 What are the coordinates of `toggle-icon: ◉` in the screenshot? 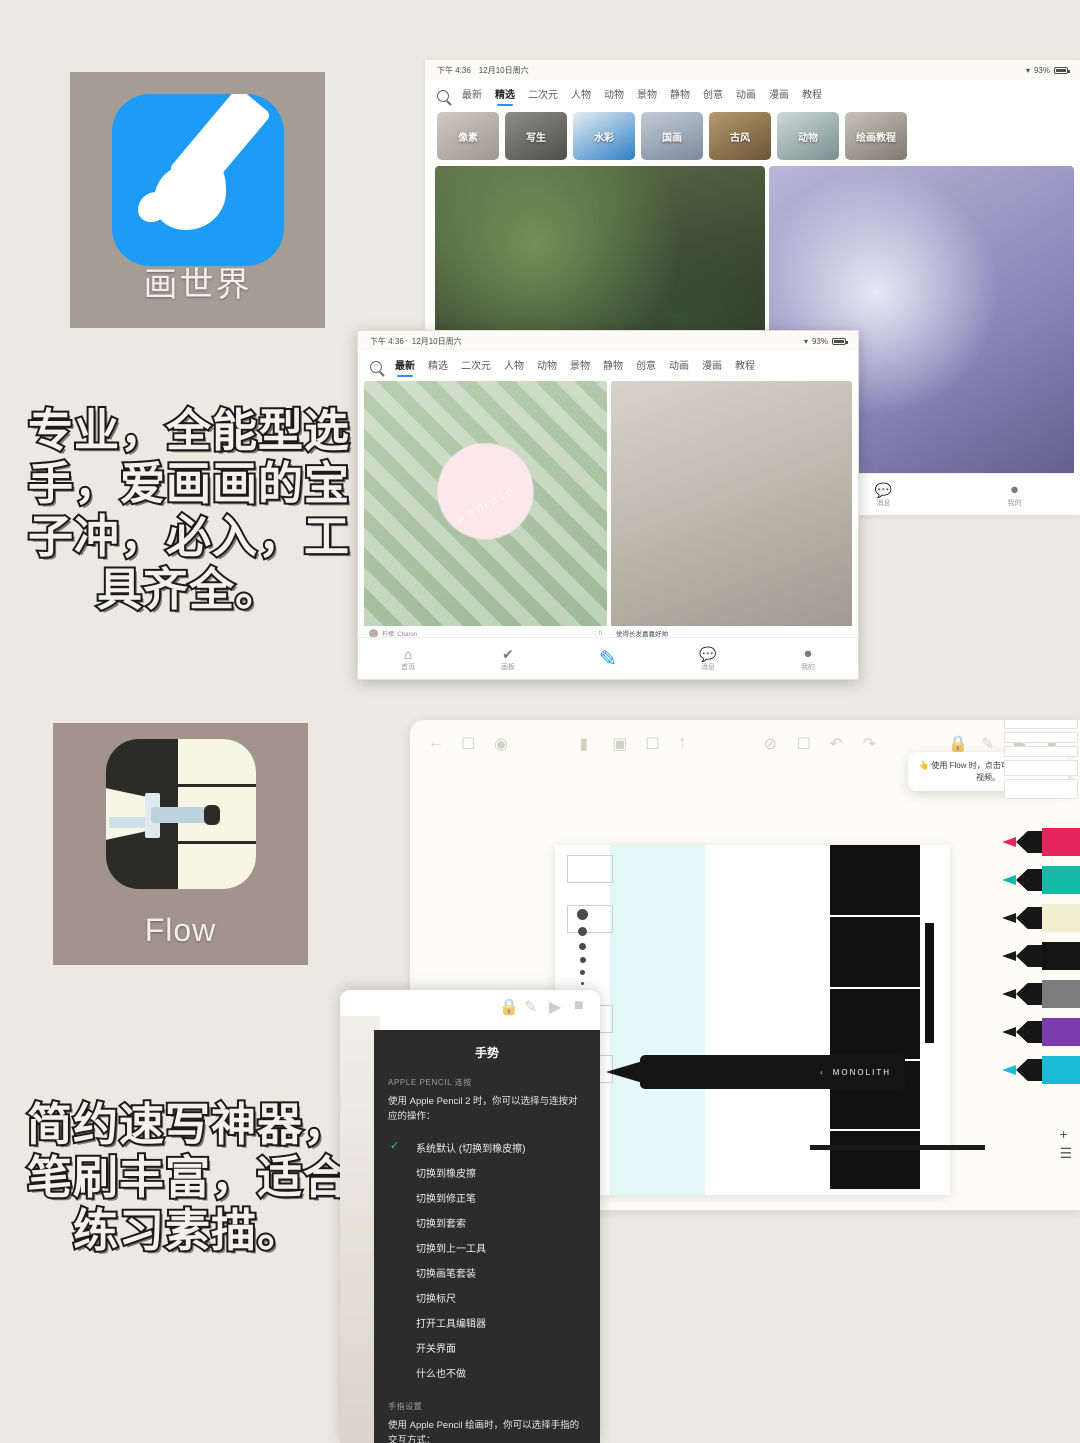 It's located at (501, 743).